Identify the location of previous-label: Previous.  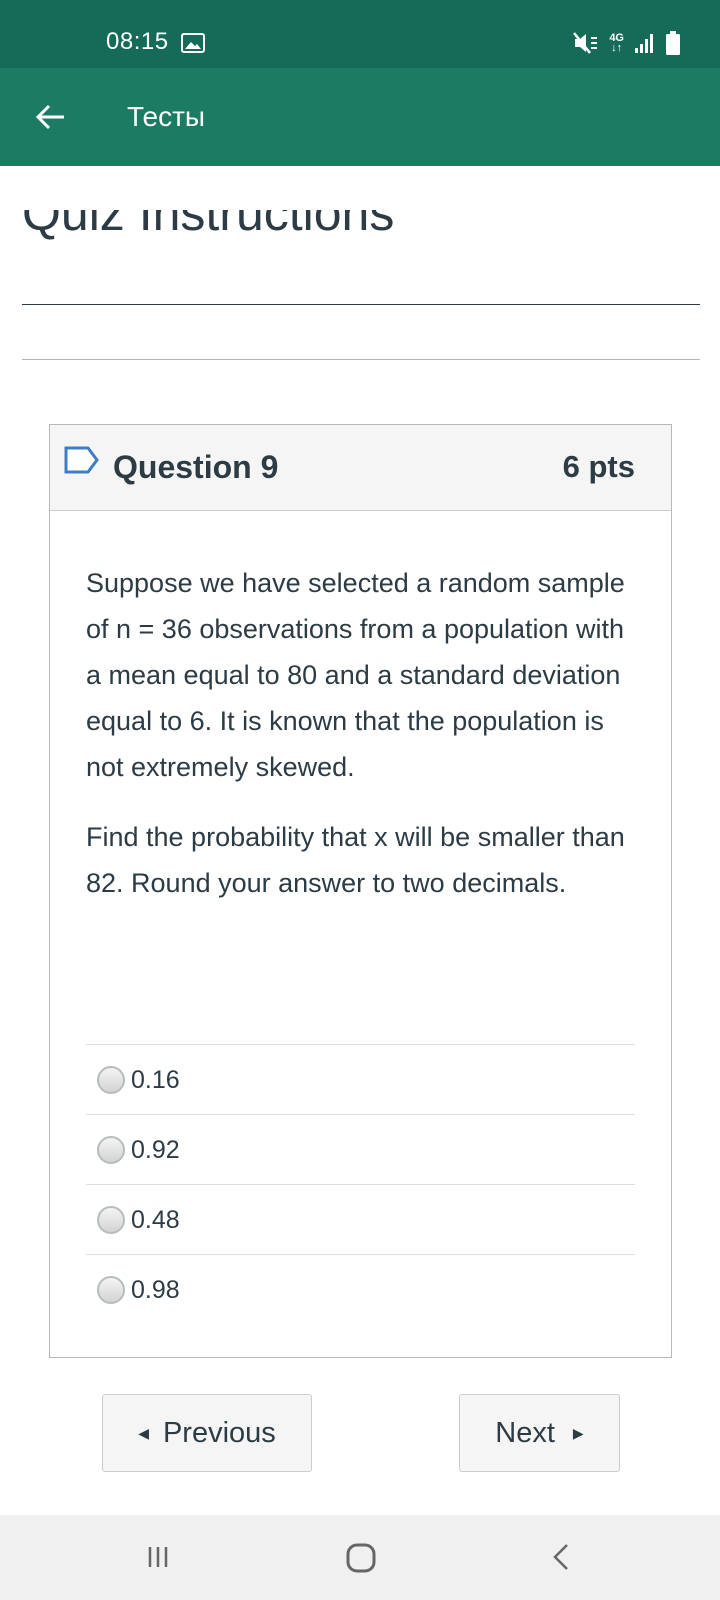
(219, 1432).